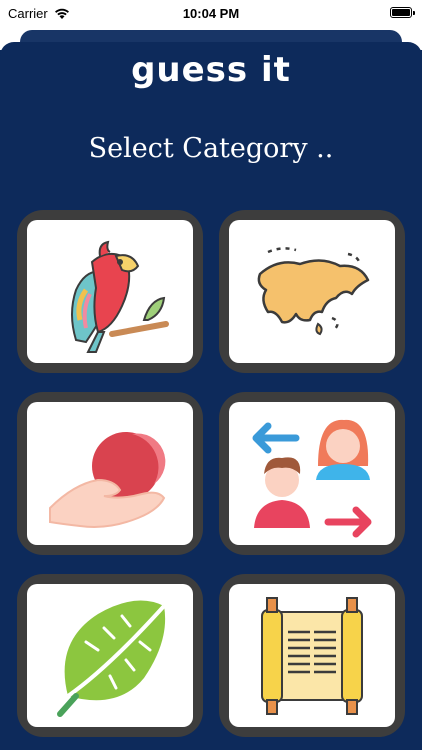 The width and height of the screenshot is (422, 750). Describe the element at coordinates (402, 12) in the screenshot. I see `battery-icon` at that location.